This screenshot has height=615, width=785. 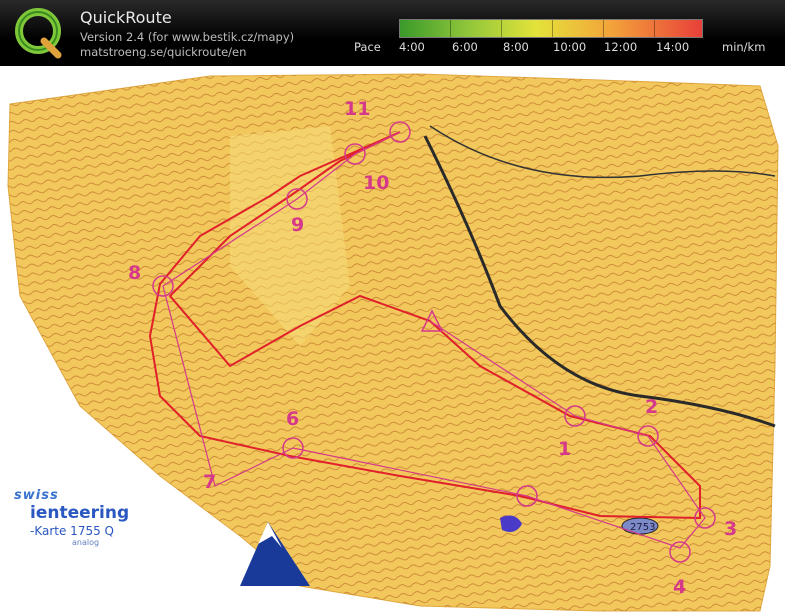 I want to click on pace-tick: 10:00, so click(x=570, y=47).